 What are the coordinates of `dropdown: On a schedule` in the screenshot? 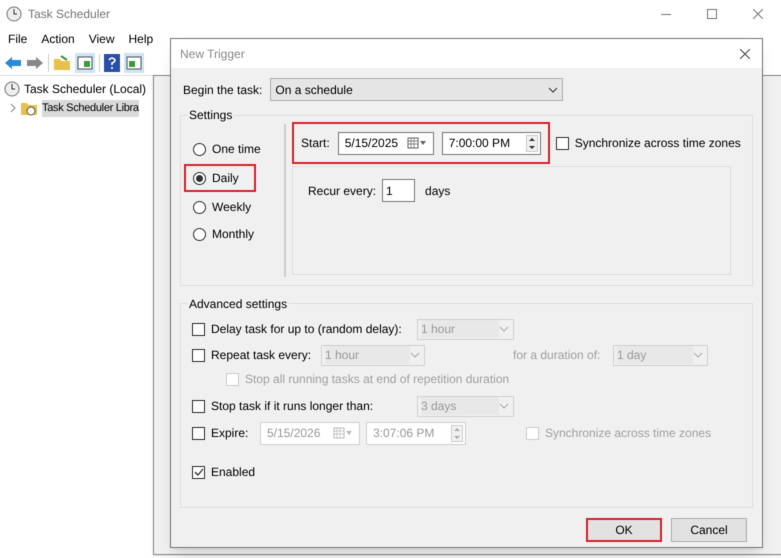 It's located at (417, 89).